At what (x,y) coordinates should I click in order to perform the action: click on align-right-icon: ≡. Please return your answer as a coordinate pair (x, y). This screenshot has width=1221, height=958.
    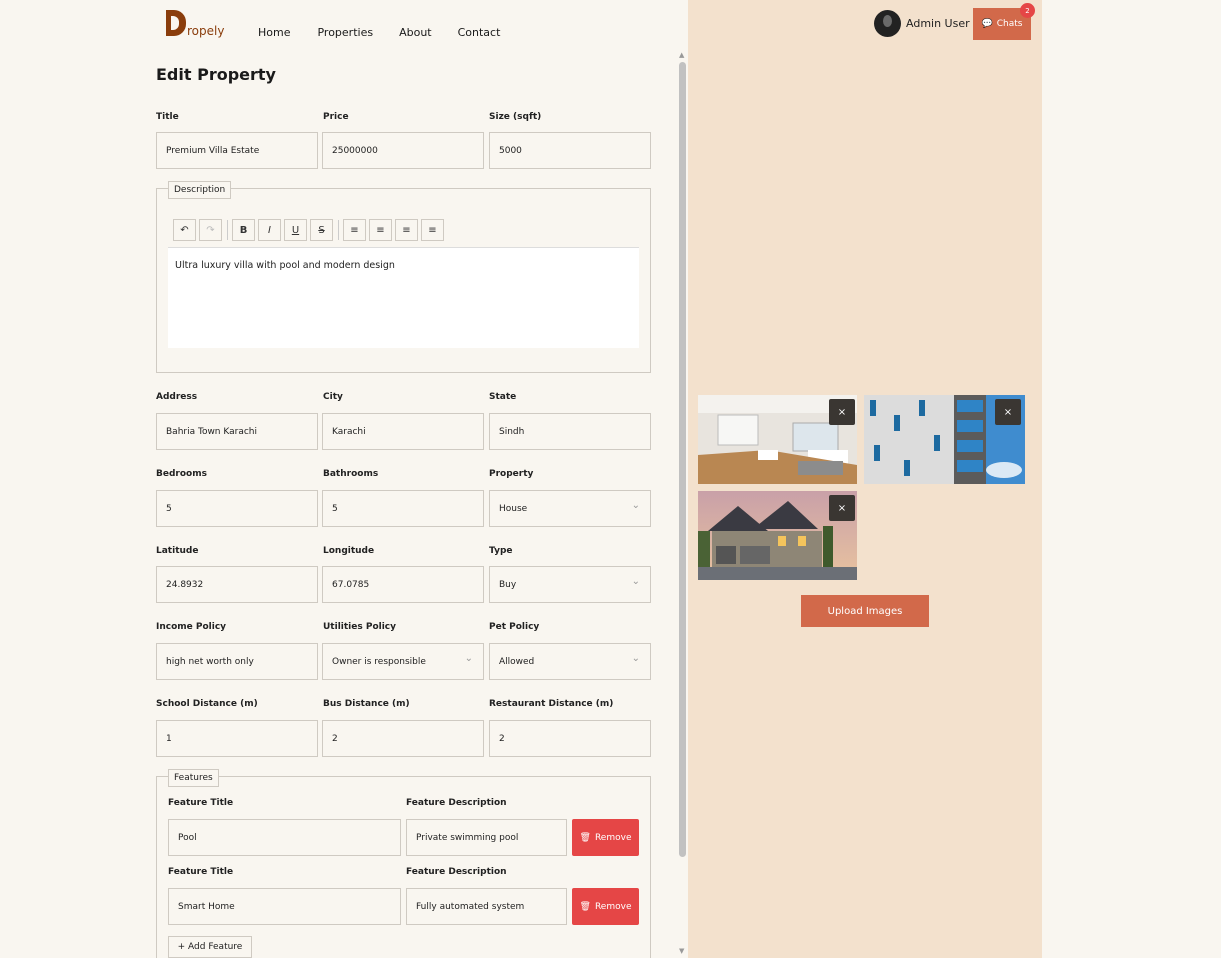
    Looking at the image, I should click on (406, 230).